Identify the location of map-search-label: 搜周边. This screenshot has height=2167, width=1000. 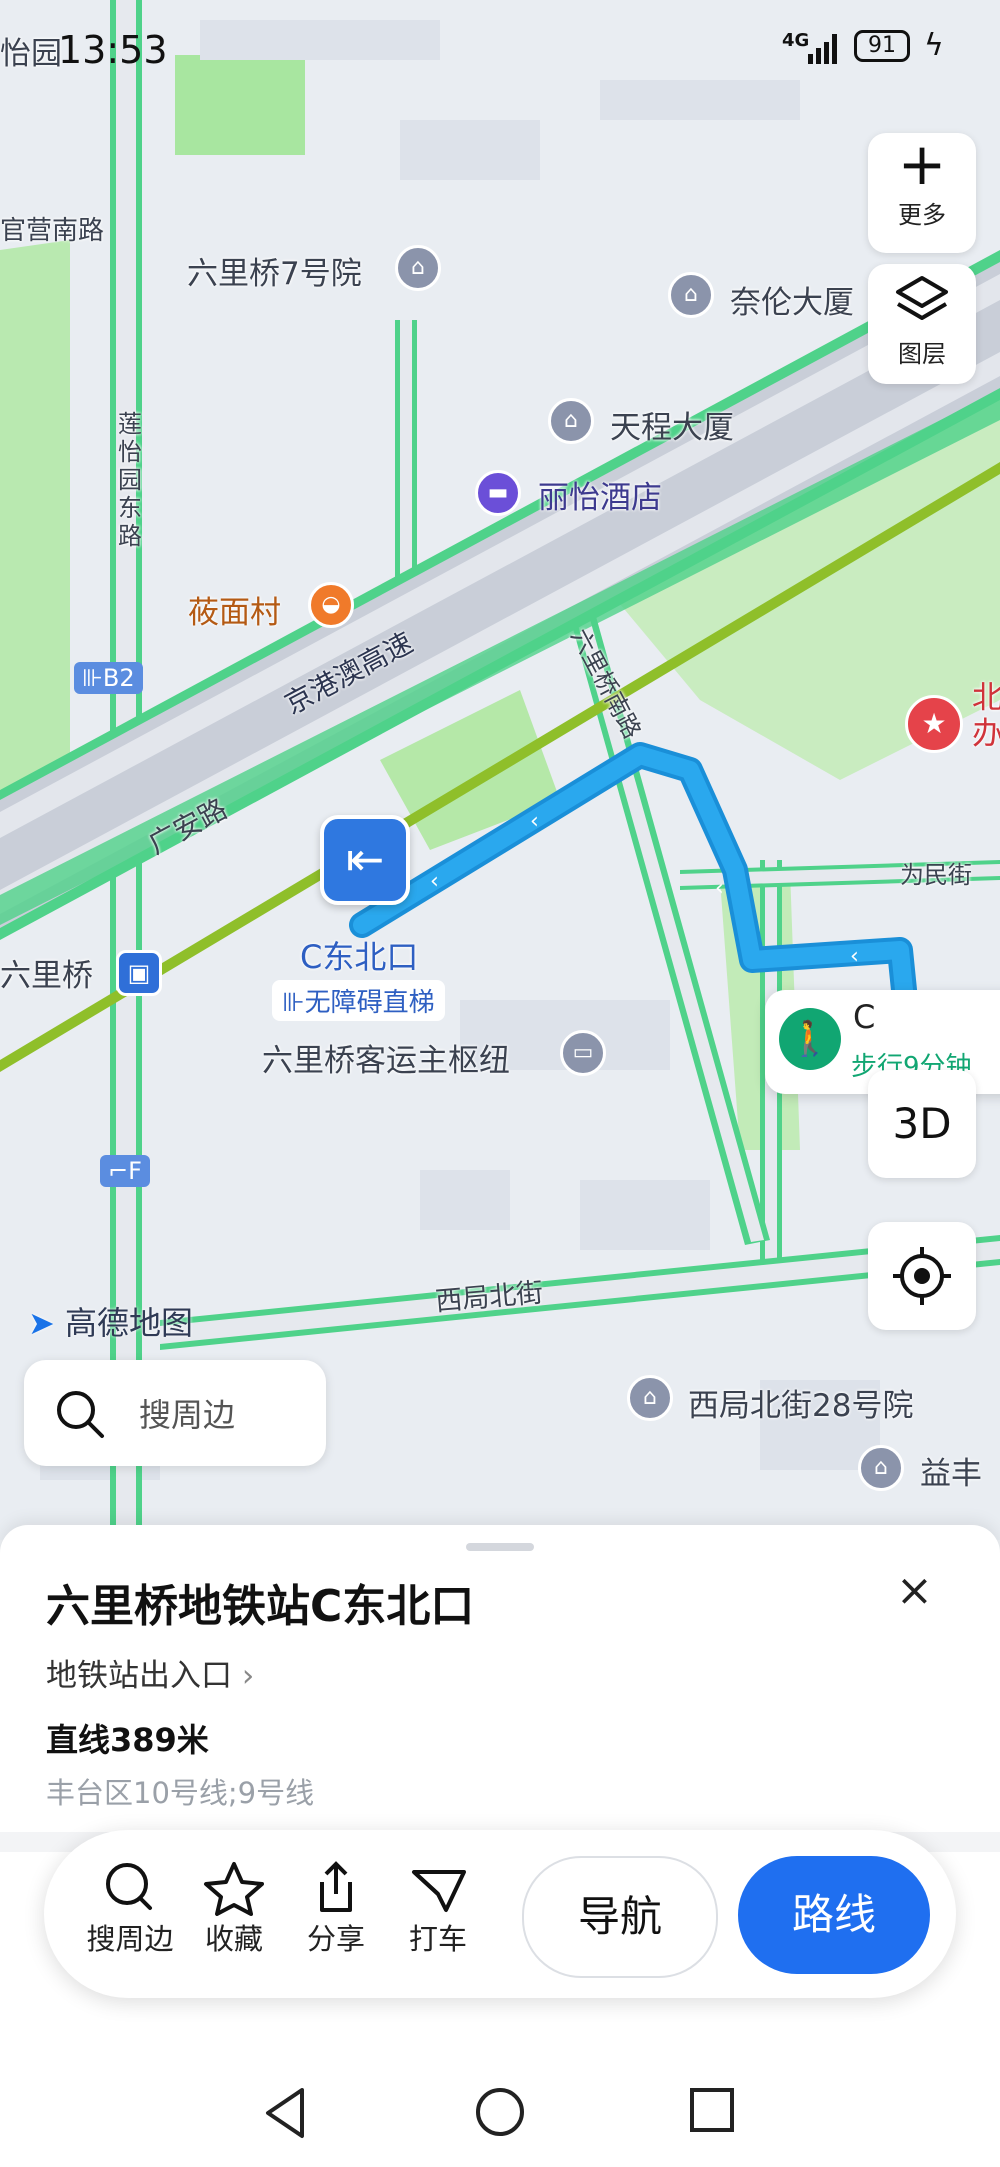
(187, 1415).